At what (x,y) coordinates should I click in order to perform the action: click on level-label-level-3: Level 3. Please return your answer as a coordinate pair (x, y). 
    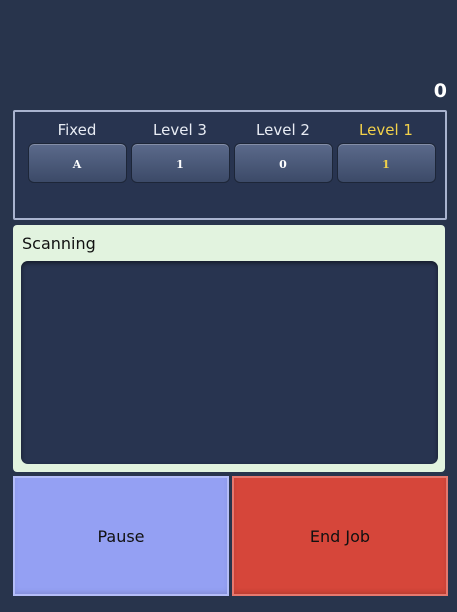
    Looking at the image, I should click on (180, 130).